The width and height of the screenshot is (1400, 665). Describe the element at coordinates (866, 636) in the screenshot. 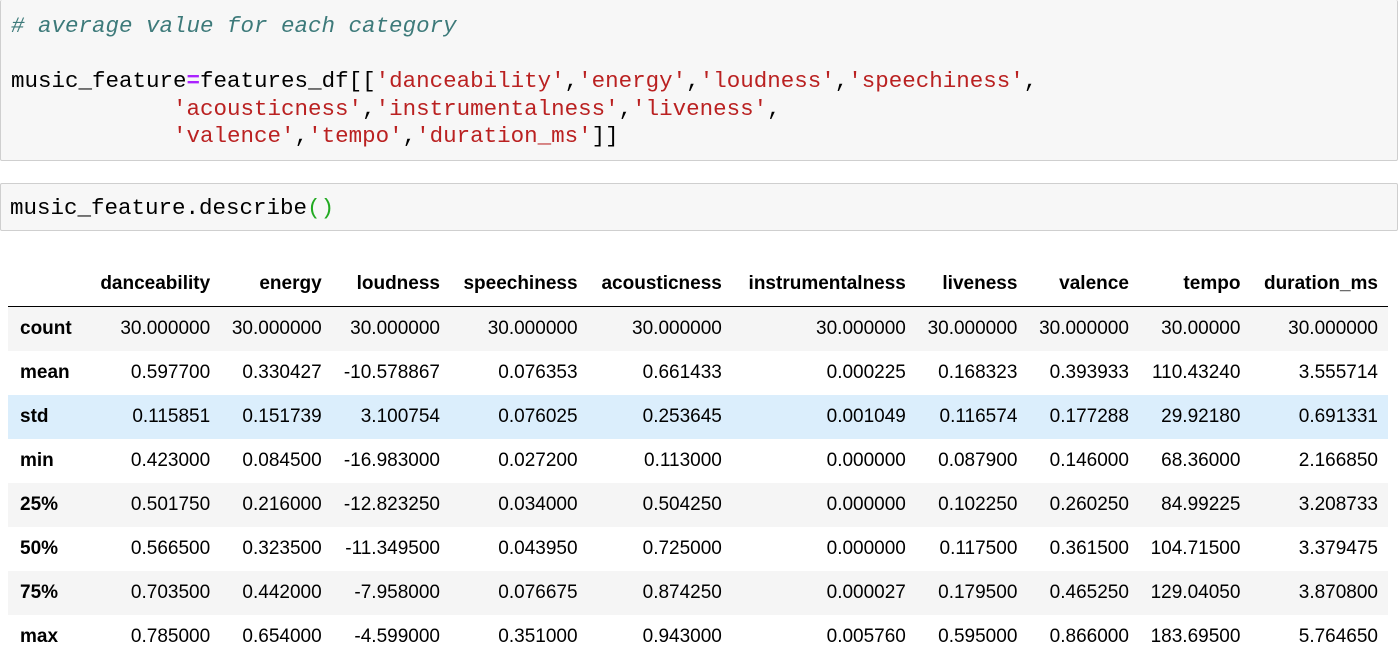

I see `table-cell: 0.005760` at that location.